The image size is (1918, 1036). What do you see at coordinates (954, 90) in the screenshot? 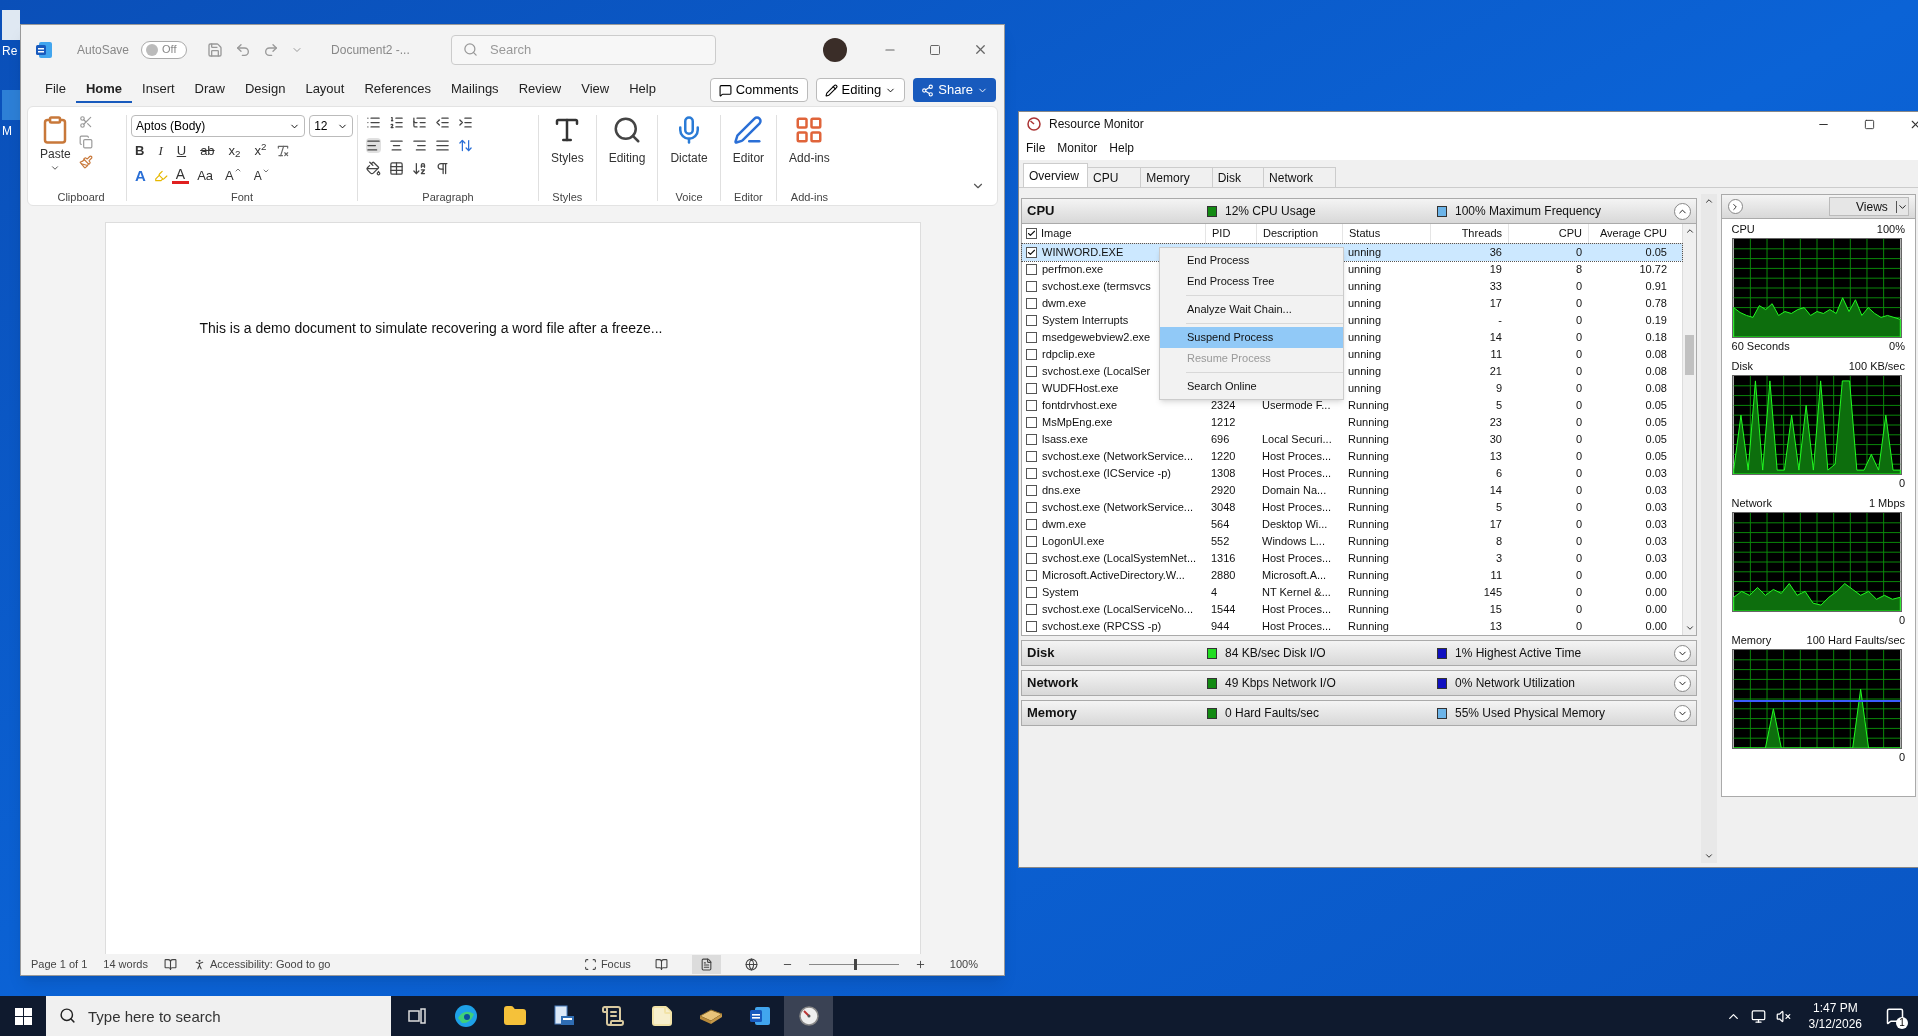
I see `share-button: Share` at bounding box center [954, 90].